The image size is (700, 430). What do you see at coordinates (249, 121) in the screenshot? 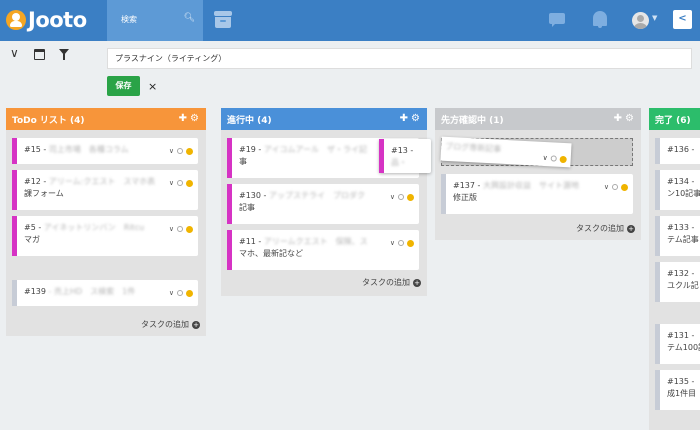
I see `column-title: 進行中 (4)` at bounding box center [249, 121].